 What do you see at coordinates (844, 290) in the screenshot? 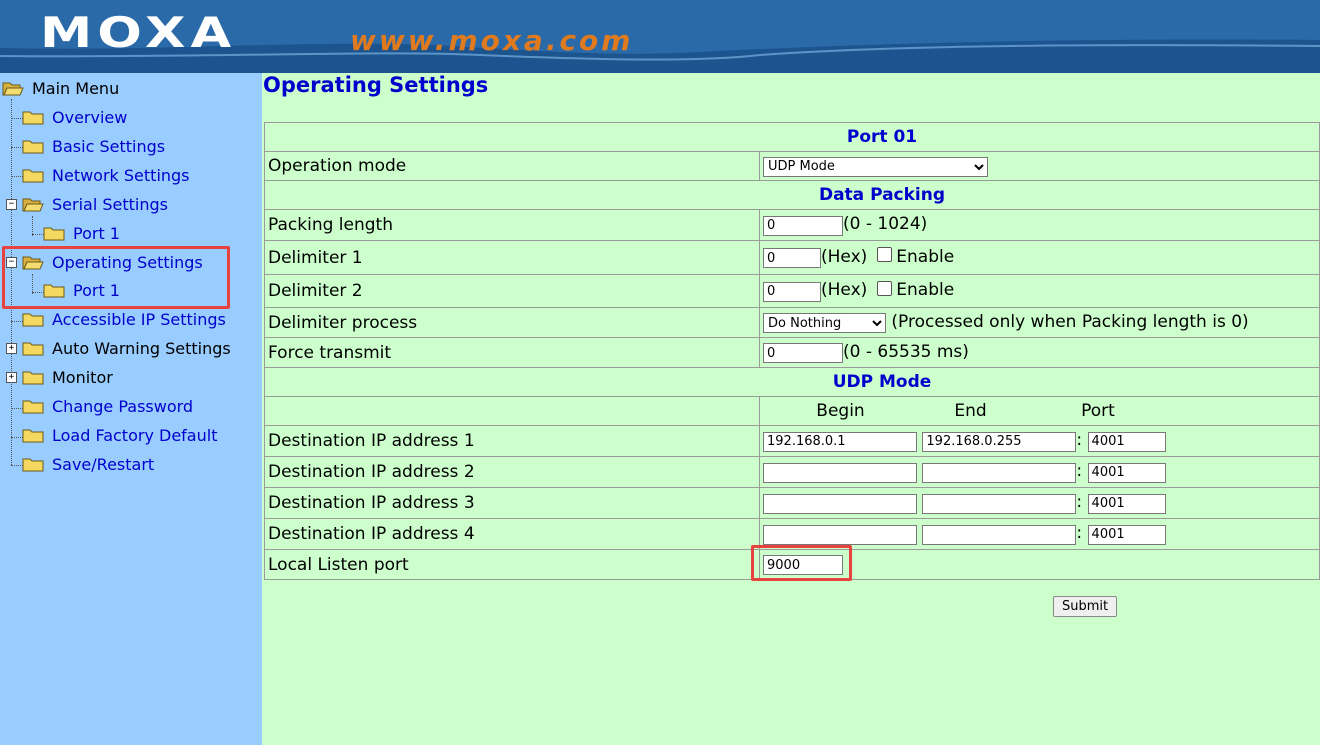
I see `delimiter2-unit: (Hex)` at bounding box center [844, 290].